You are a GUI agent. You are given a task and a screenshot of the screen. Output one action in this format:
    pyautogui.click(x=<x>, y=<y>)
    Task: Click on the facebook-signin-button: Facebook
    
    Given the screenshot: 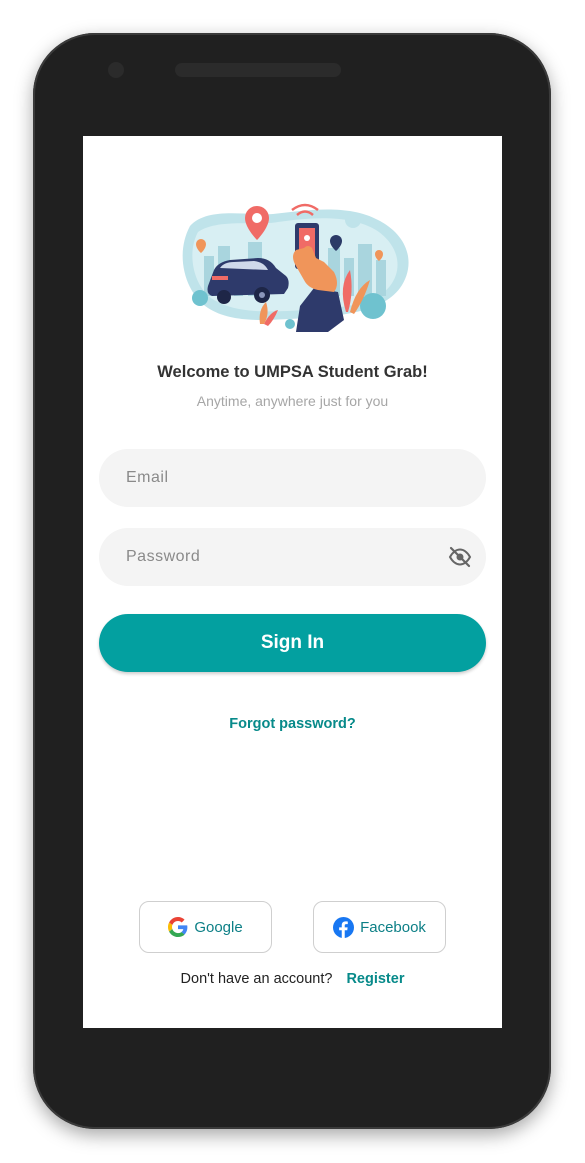 What is the action you would take?
    pyautogui.click(x=379, y=927)
    